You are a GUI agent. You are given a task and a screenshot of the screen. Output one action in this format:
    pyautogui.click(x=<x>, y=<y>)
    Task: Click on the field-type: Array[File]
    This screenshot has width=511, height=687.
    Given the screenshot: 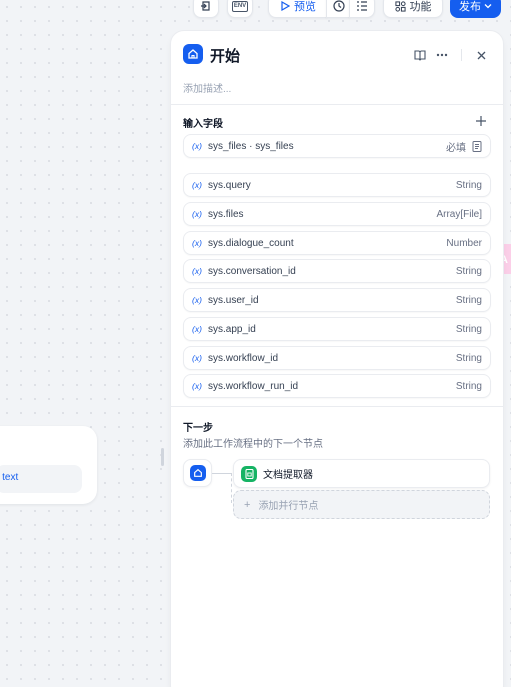 What is the action you would take?
    pyautogui.click(x=459, y=214)
    